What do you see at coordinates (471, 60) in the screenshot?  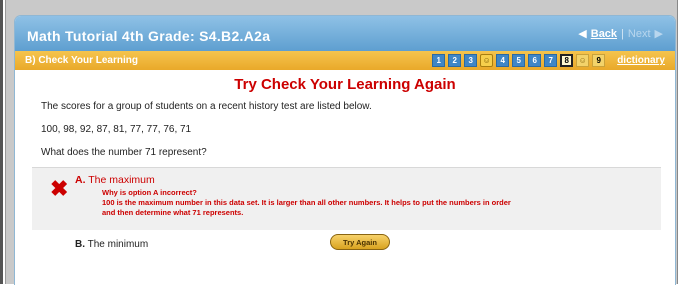 I see `page-button-3: 3` at bounding box center [471, 60].